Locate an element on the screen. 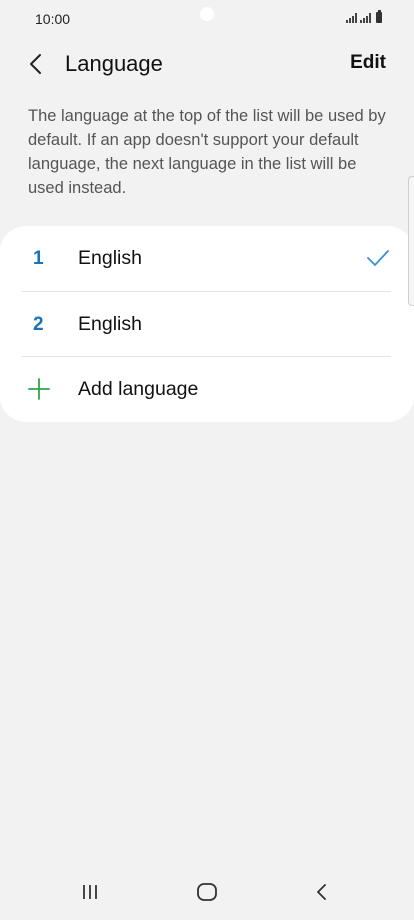  nav-back-button is located at coordinates (322, 892).